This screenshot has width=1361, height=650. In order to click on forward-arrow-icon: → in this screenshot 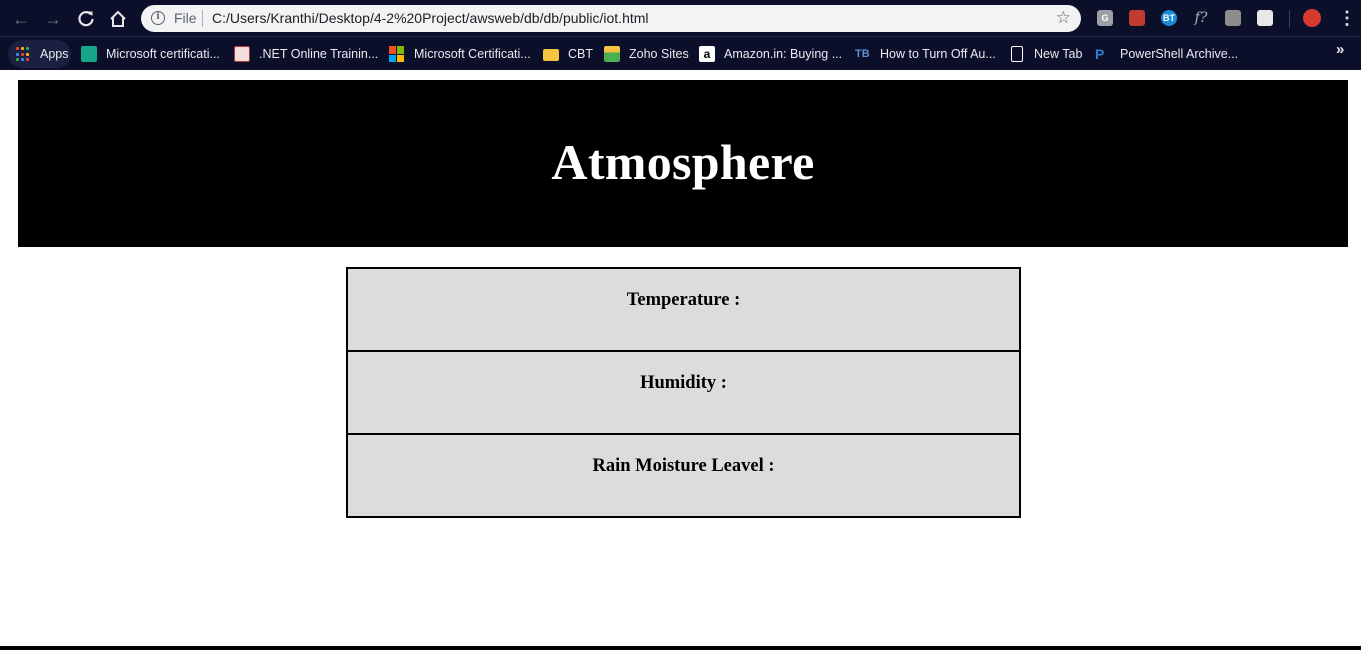, I will do `click(53, 19)`.